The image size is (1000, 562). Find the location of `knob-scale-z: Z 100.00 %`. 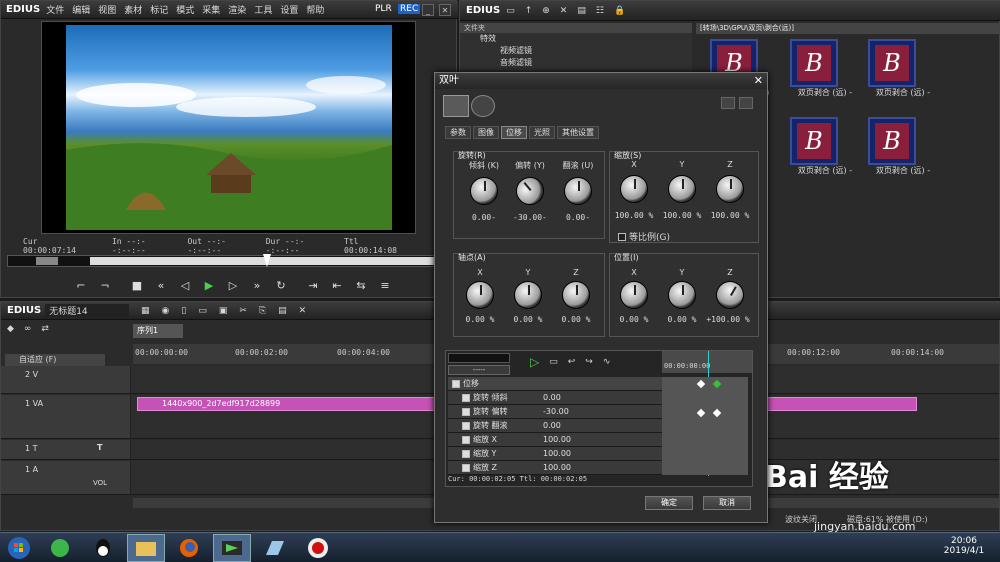

knob-scale-z: Z 100.00 % is located at coordinates (731, 190).